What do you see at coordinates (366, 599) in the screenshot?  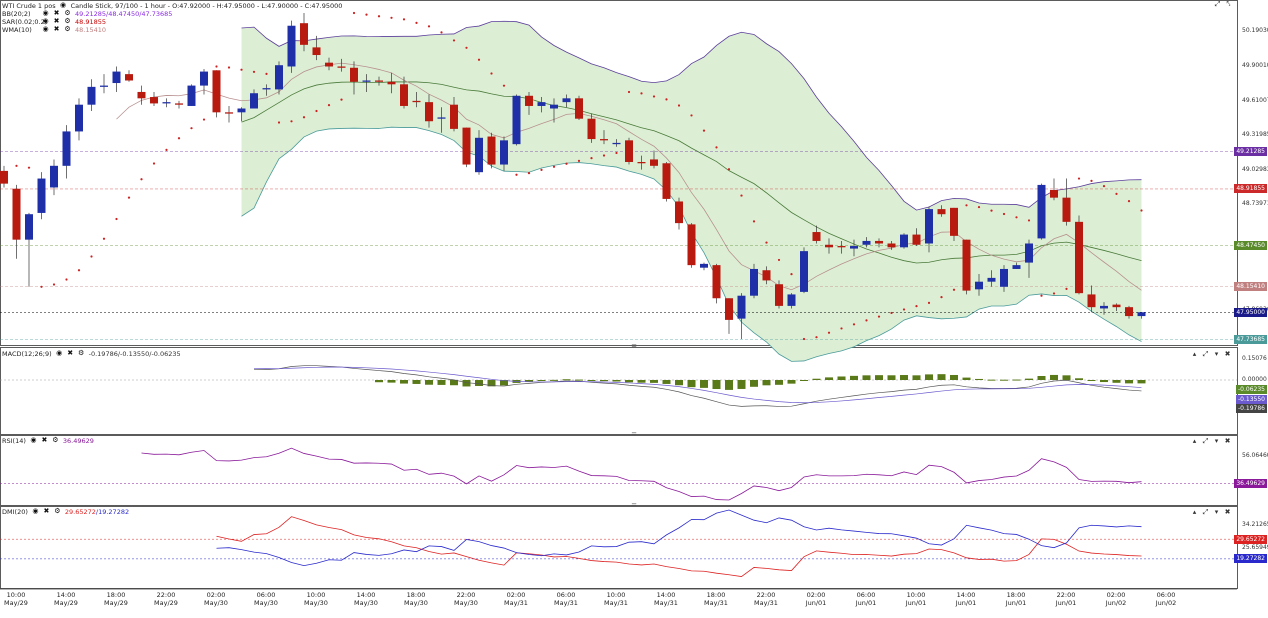 I see `x-axis-label: 14:00 May/30` at bounding box center [366, 599].